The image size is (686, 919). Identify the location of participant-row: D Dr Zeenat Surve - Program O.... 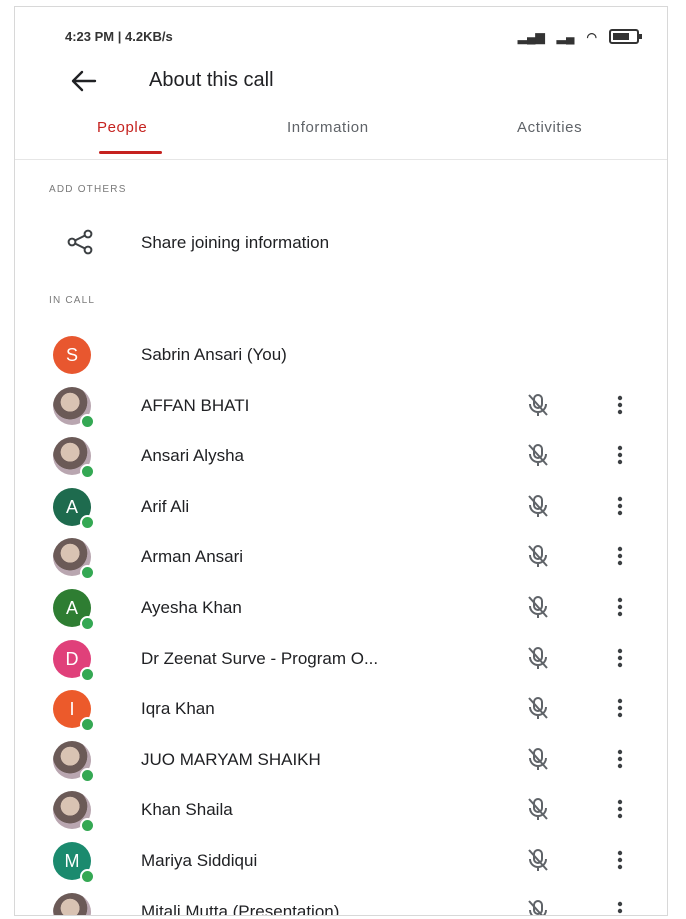
(341, 658).